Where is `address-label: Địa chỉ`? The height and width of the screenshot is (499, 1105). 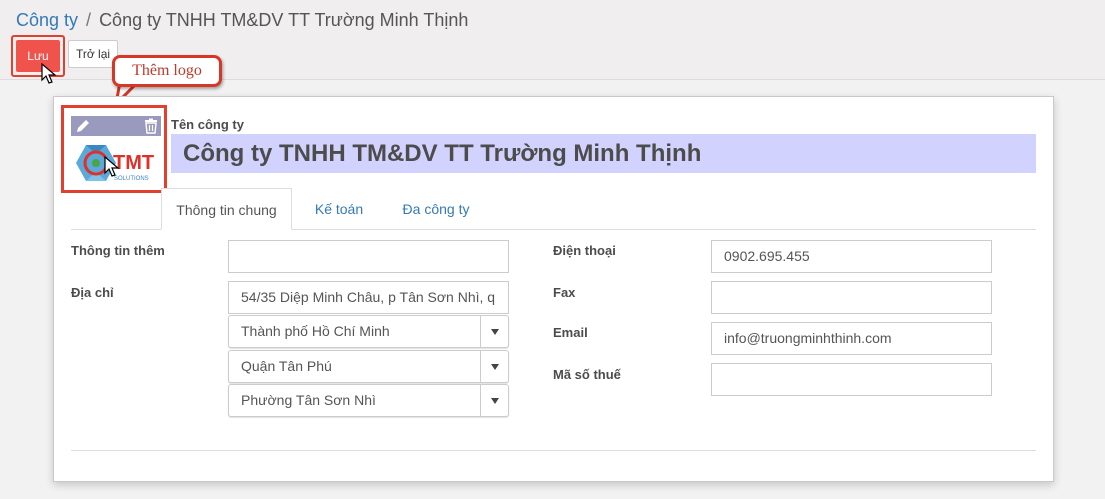
address-label: Địa chỉ is located at coordinates (92, 292).